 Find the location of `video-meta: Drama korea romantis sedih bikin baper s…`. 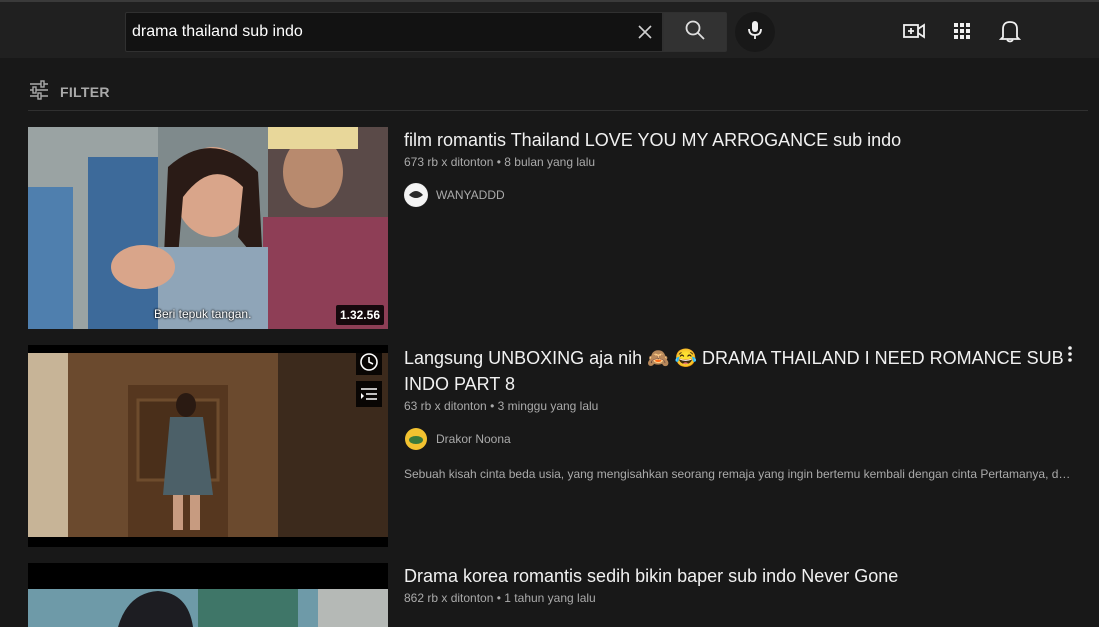

video-meta: Drama korea romantis sedih bikin baper s… is located at coordinates (740, 584).